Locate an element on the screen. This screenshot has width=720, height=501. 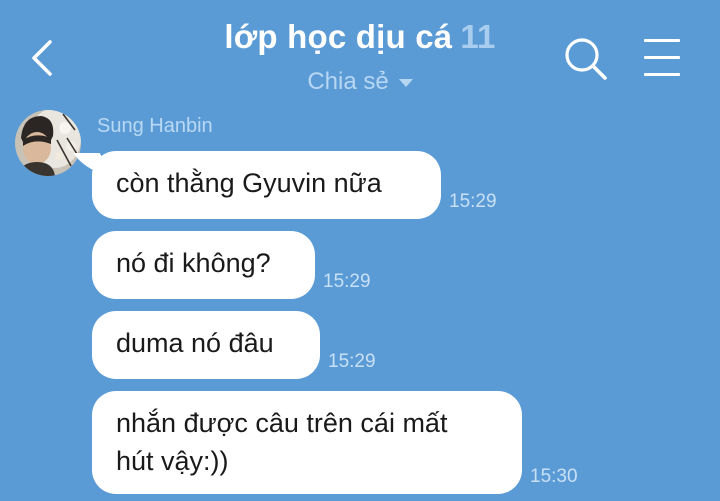
avatar-photo is located at coordinates (48, 143).